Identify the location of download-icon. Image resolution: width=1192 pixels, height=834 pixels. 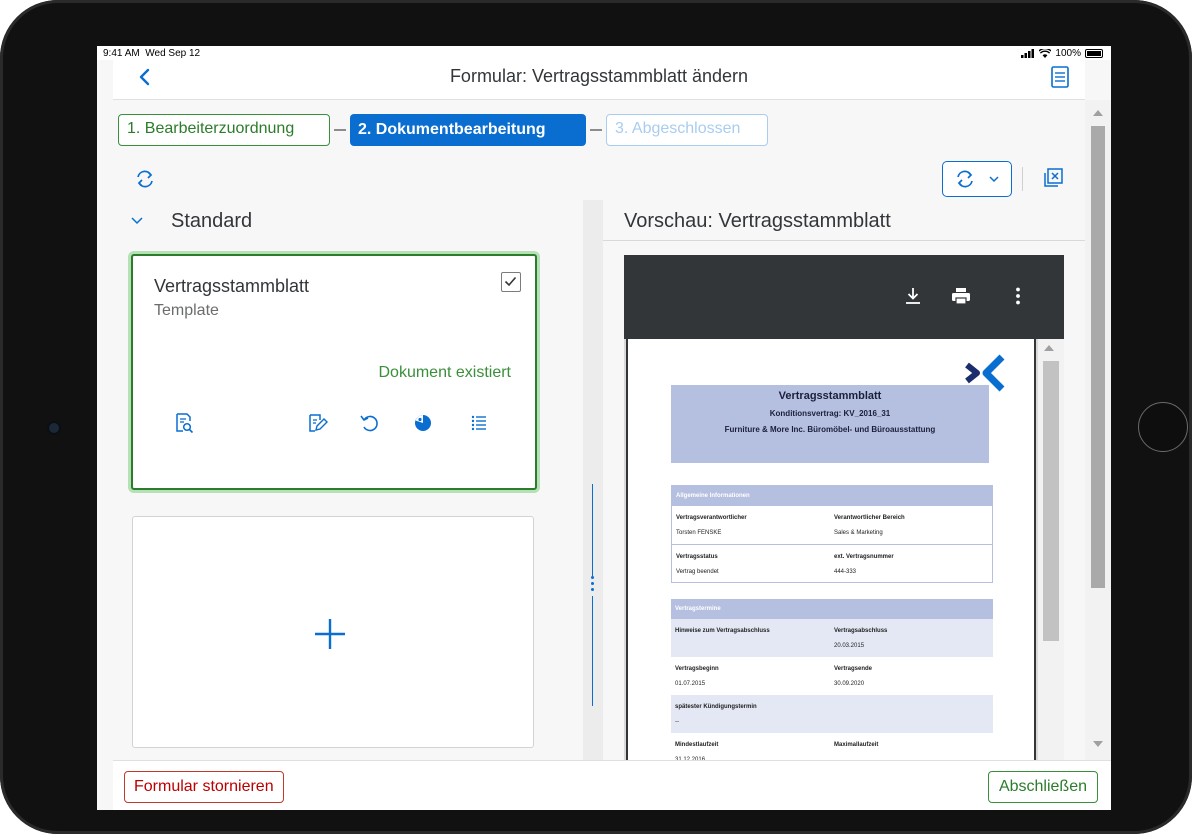
(913, 296).